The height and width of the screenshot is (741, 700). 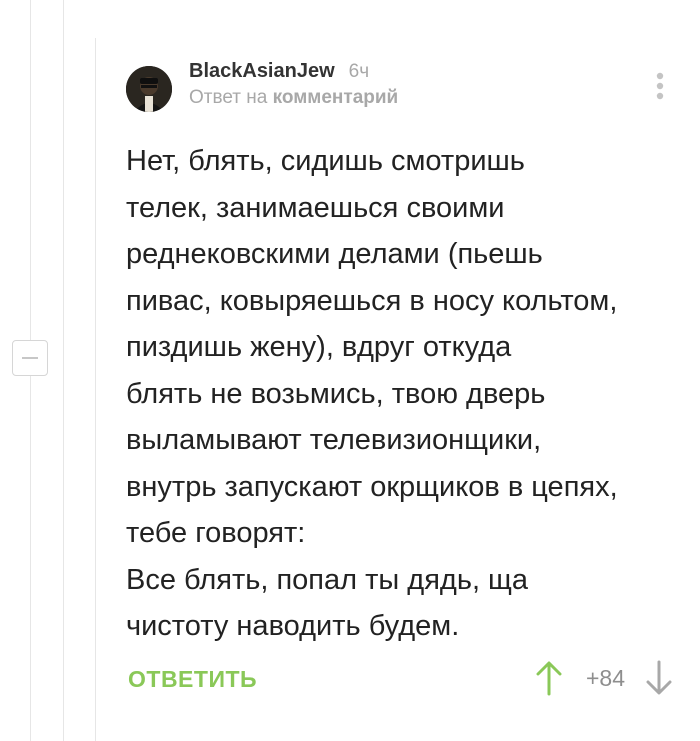 I want to click on comment-line: пивас, ковыряешься в носу кольтом,, so click(x=372, y=300).